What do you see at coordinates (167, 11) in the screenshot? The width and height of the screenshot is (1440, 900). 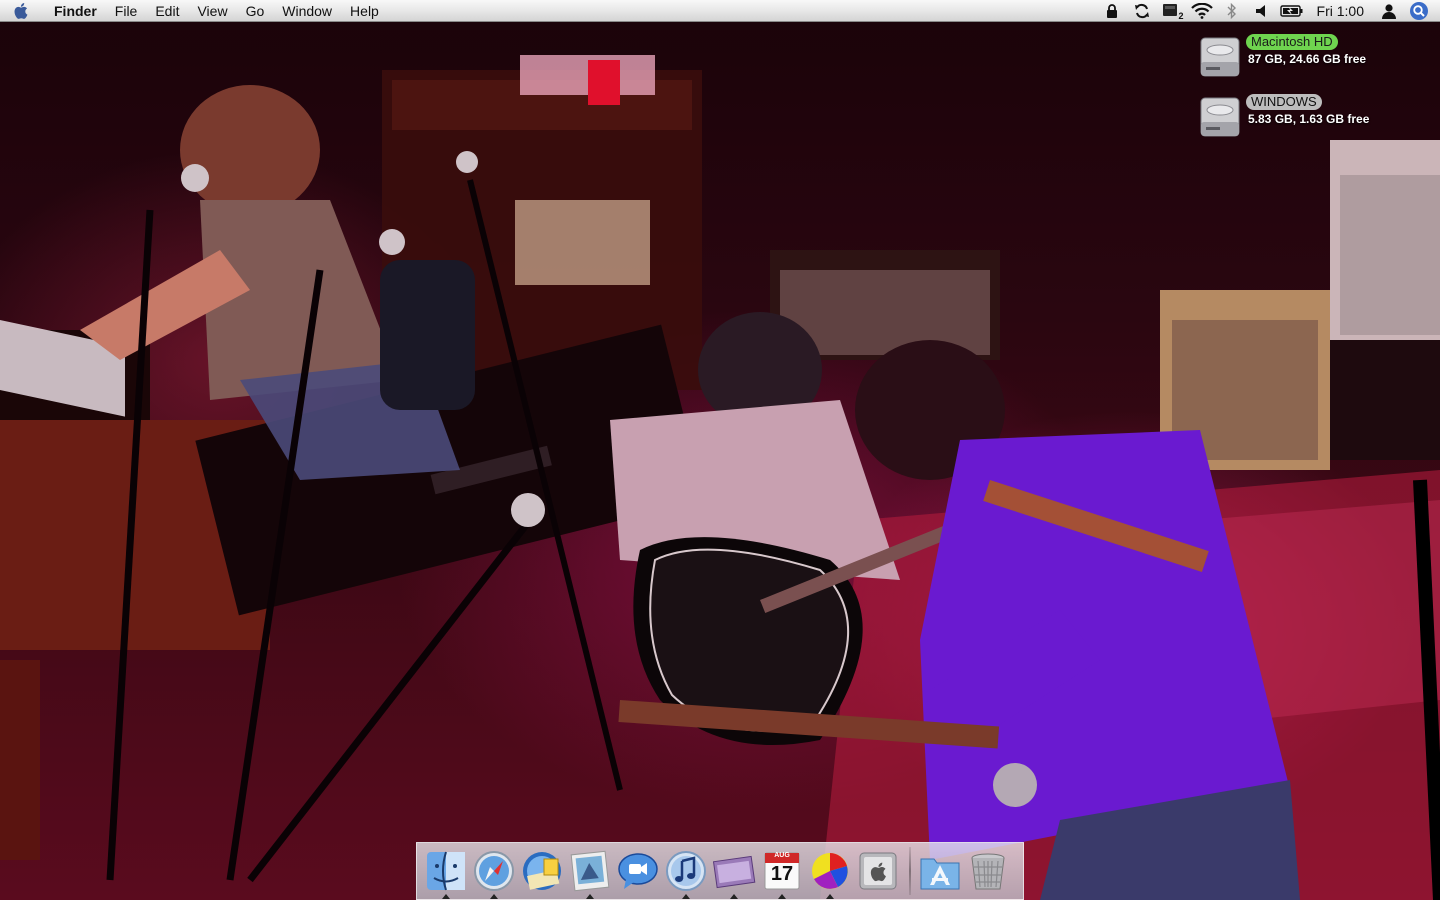 I see `menu-edit: Edit` at bounding box center [167, 11].